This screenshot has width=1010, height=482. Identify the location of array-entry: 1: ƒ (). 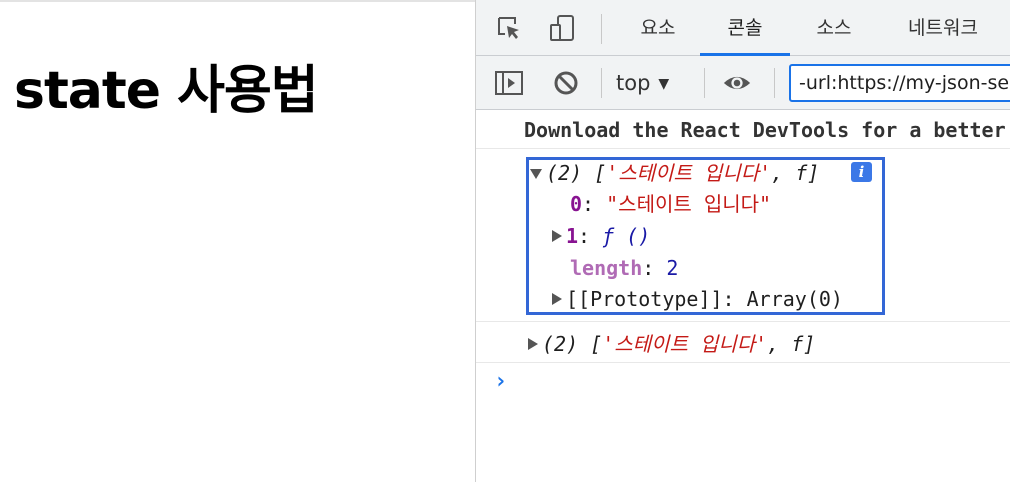
(601, 236).